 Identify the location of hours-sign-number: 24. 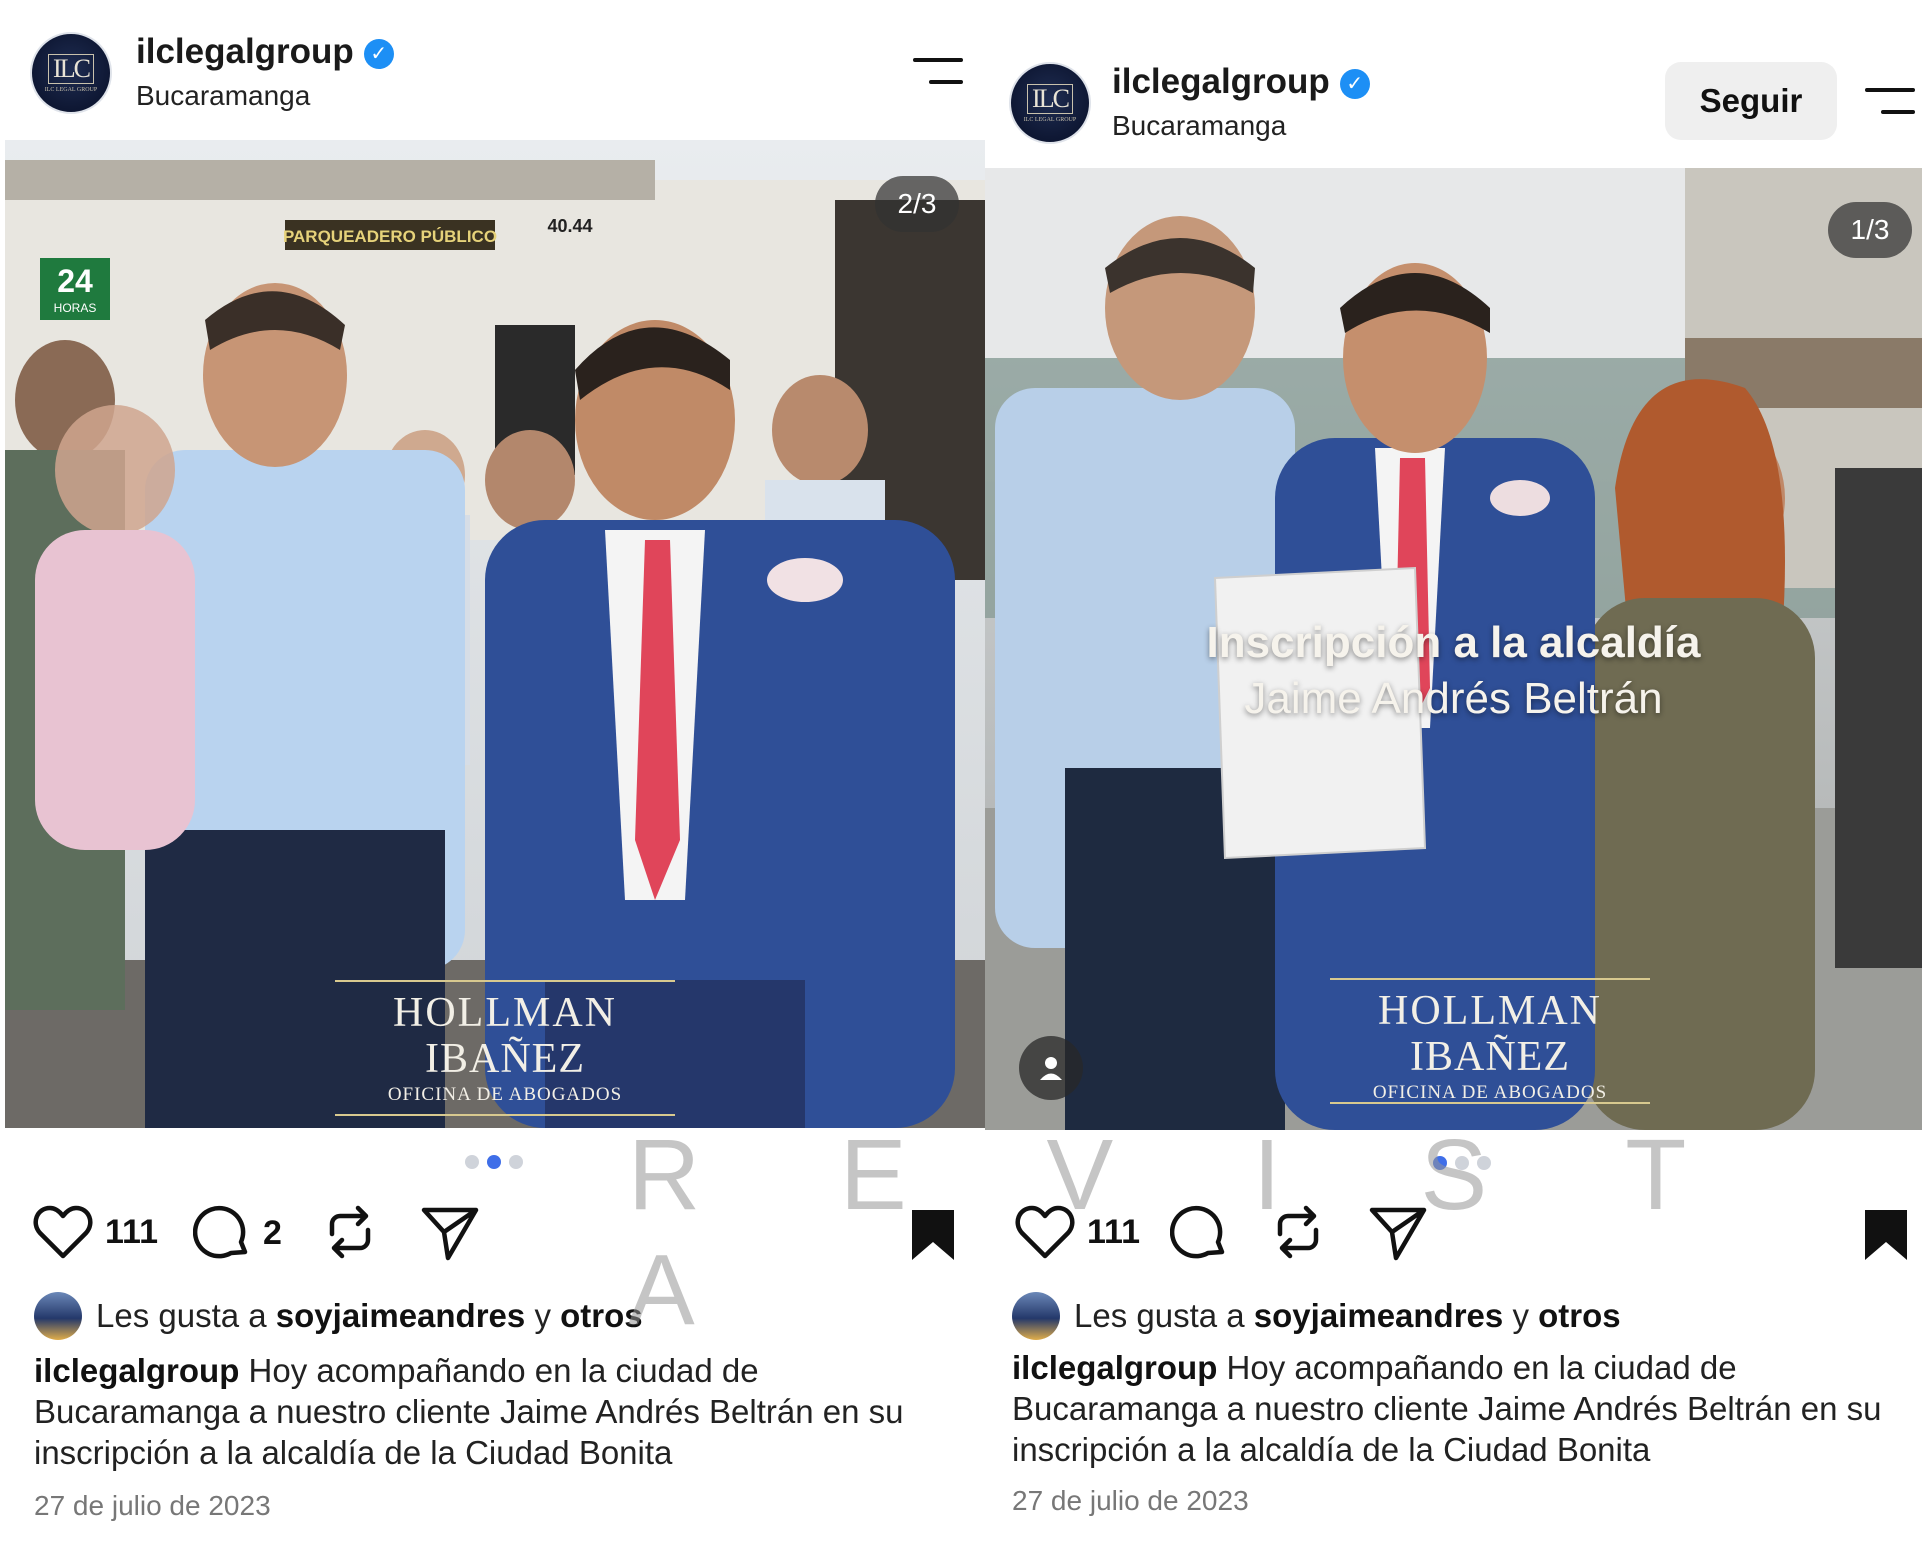
(75, 281).